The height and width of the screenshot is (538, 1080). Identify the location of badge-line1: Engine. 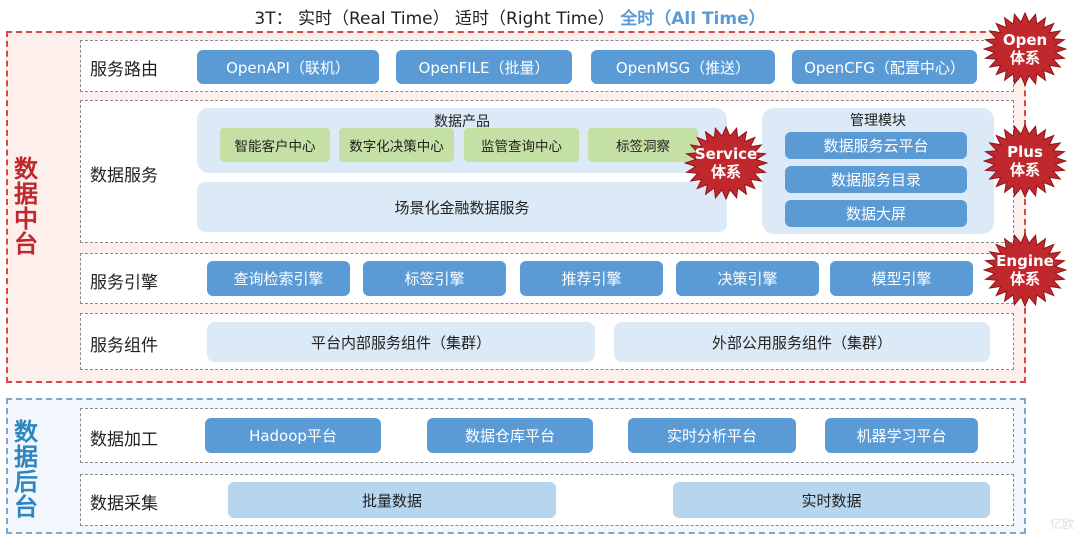
(1025, 261).